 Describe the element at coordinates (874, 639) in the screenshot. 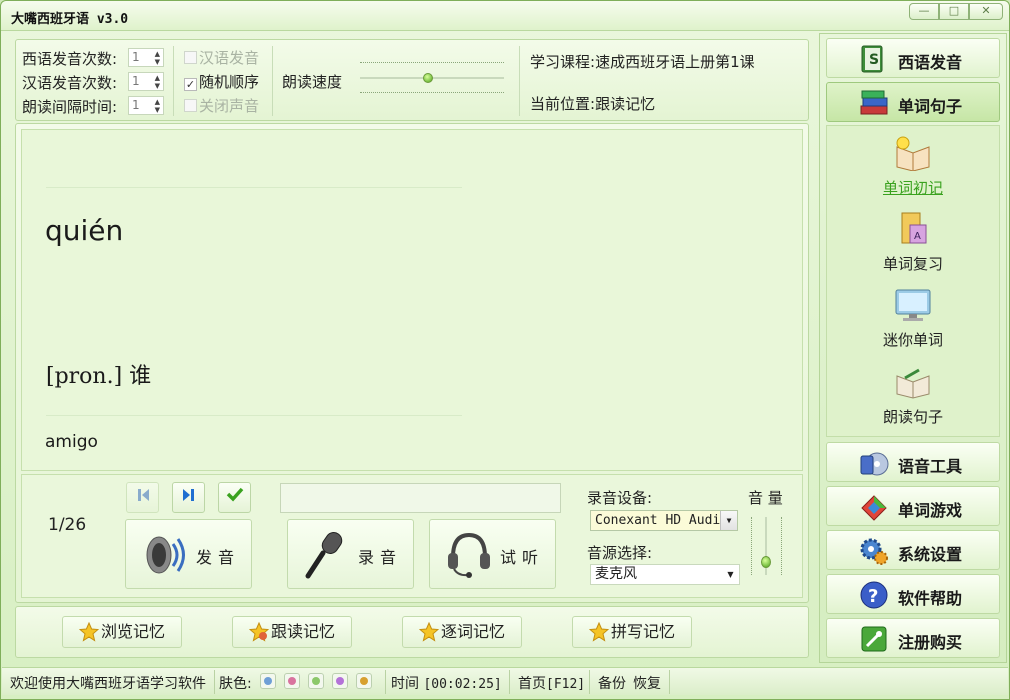

I see `register-icon` at that location.